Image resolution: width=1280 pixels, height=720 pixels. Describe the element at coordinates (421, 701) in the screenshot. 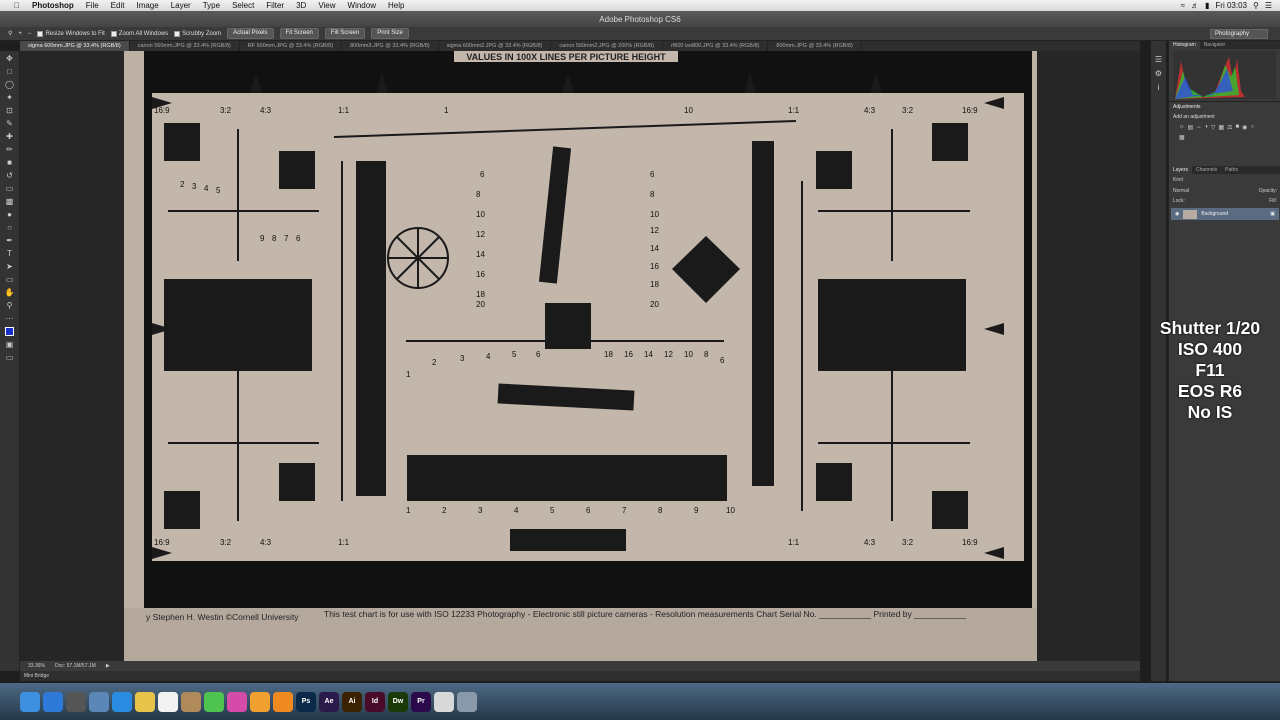

I see `dock-app-pr-icon: Pr` at that location.